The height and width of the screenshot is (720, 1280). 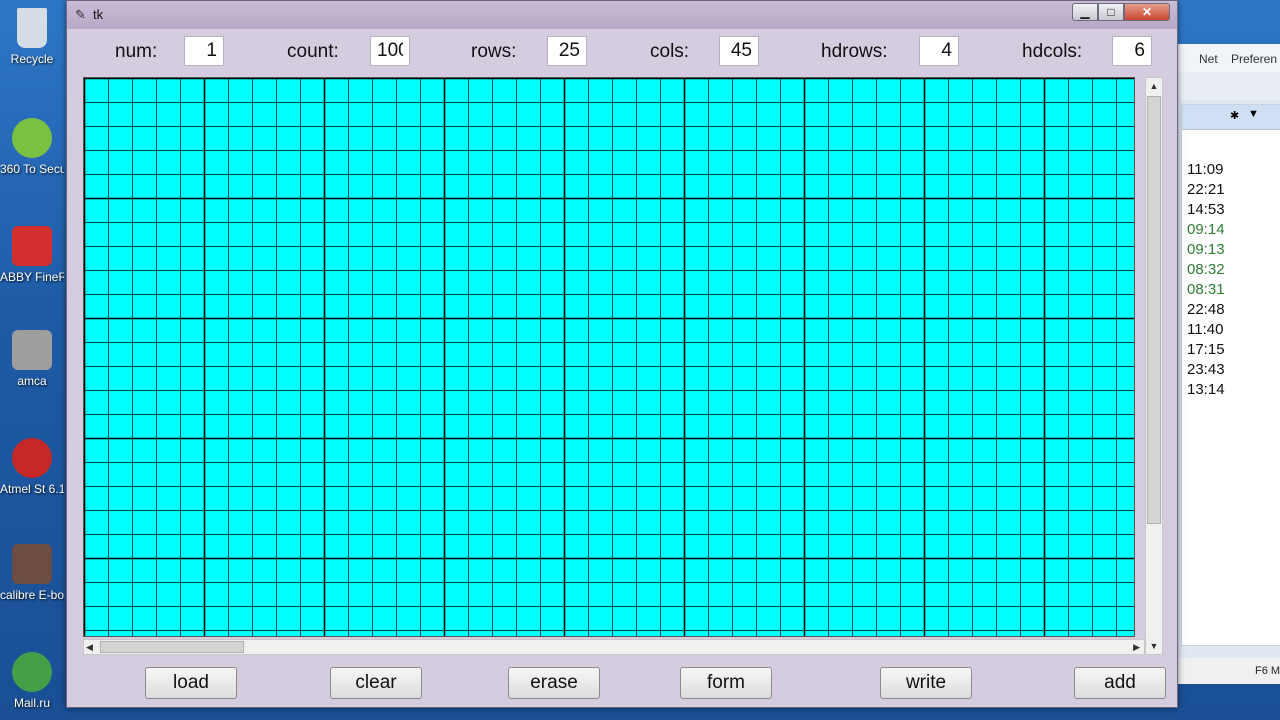 What do you see at coordinates (1206, 330) in the screenshot?
I see `time-entry: 11:40` at bounding box center [1206, 330].